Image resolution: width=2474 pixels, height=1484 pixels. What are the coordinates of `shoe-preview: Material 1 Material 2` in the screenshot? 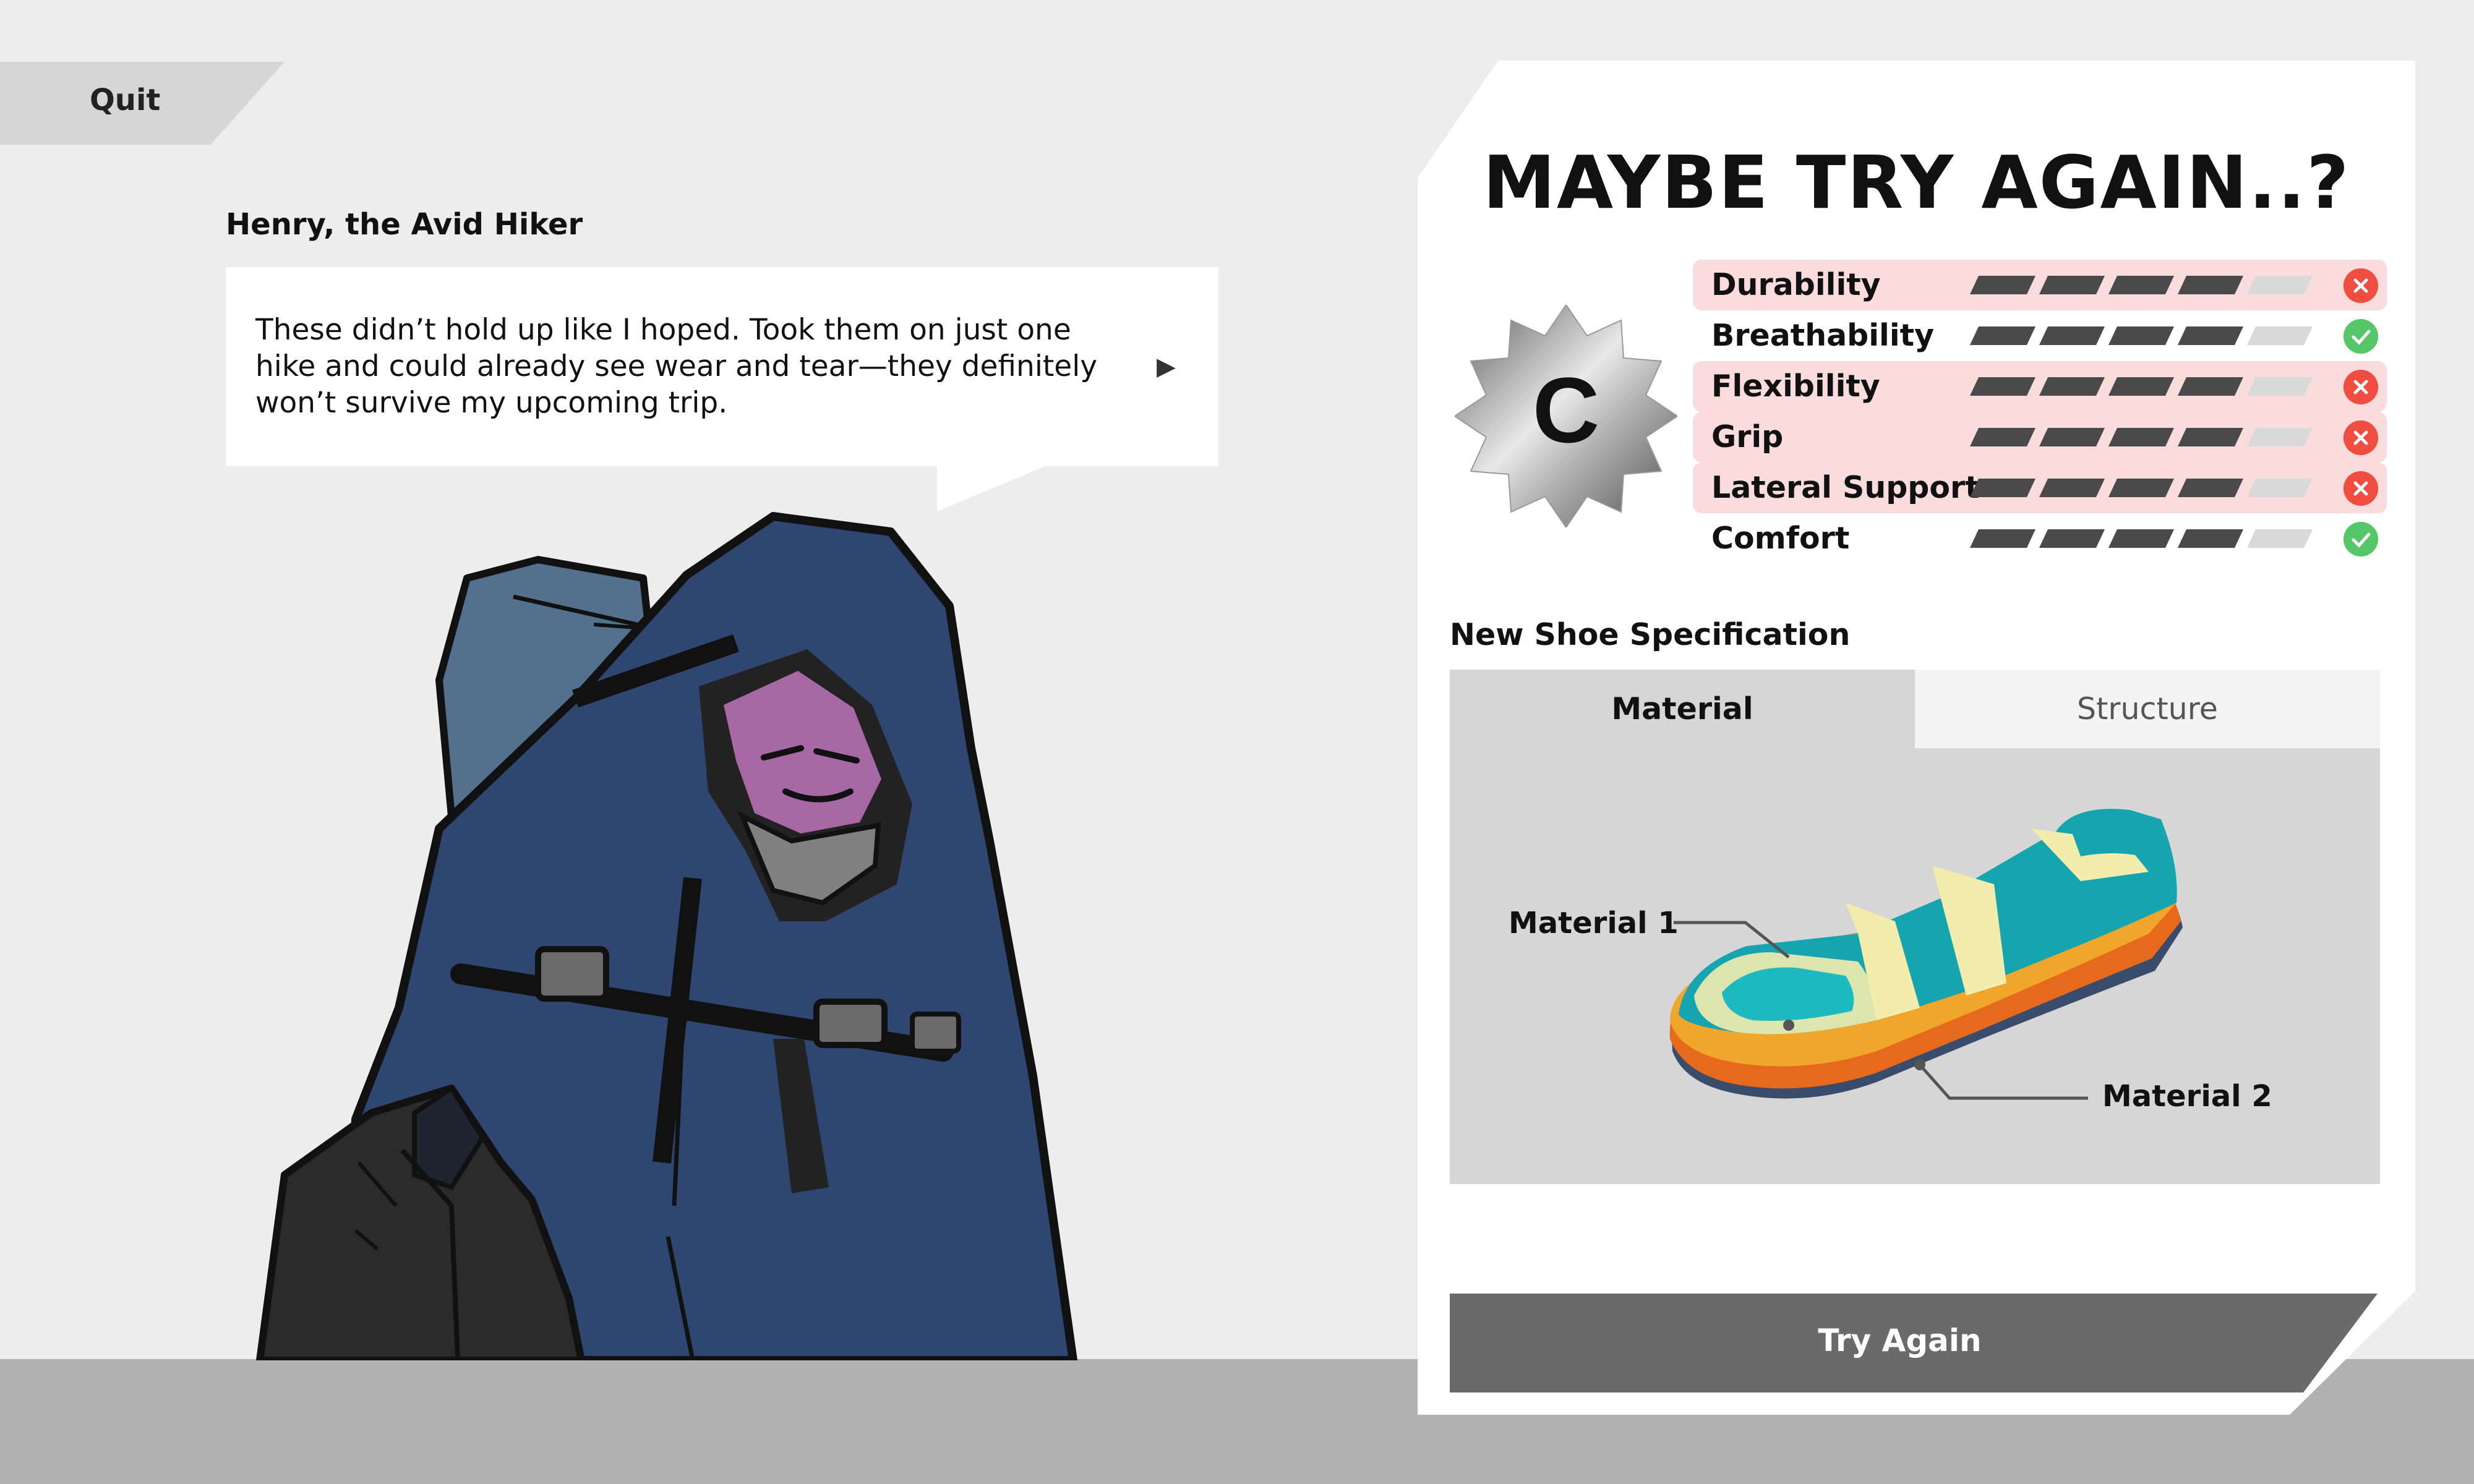 It's located at (1915, 966).